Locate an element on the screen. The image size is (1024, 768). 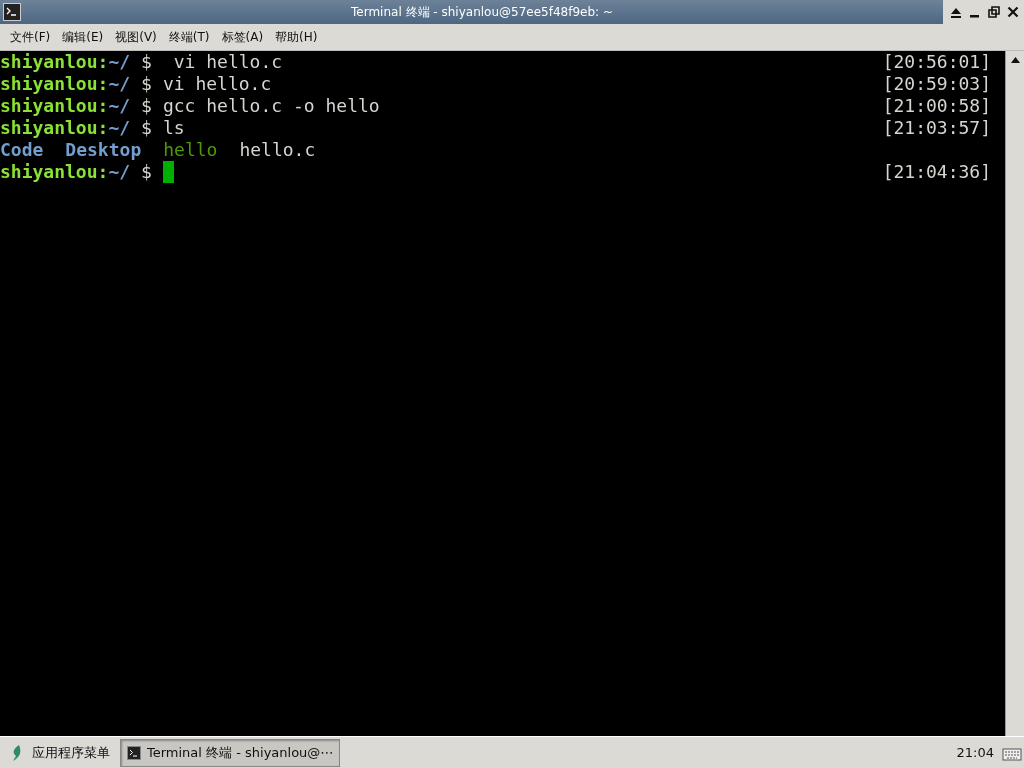
menu-item: 编辑(E) is located at coordinates (83, 37).